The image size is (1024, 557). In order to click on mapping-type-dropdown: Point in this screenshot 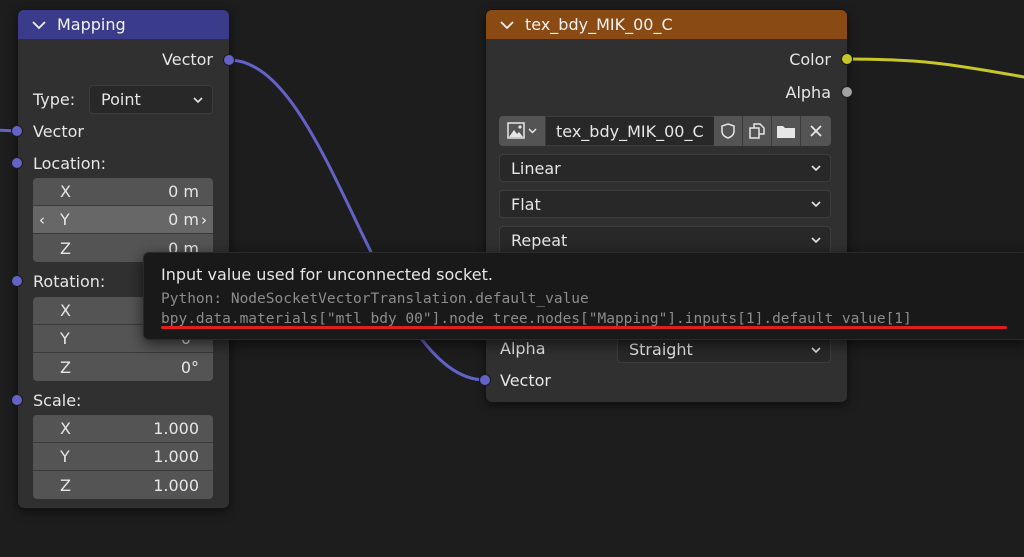, I will do `click(151, 99)`.